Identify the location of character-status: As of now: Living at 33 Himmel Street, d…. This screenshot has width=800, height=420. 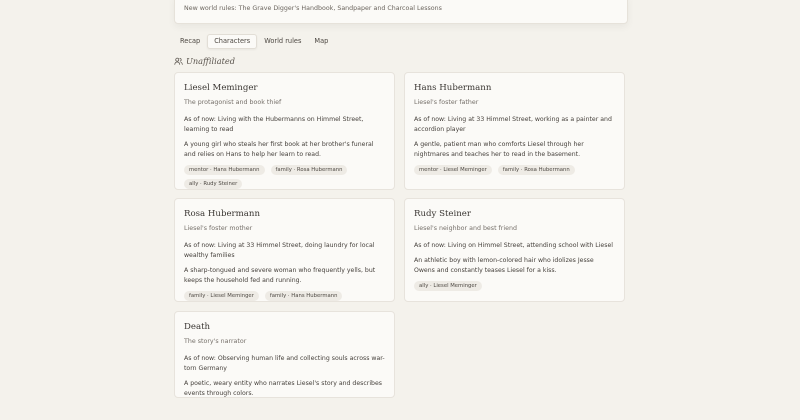
(279, 250).